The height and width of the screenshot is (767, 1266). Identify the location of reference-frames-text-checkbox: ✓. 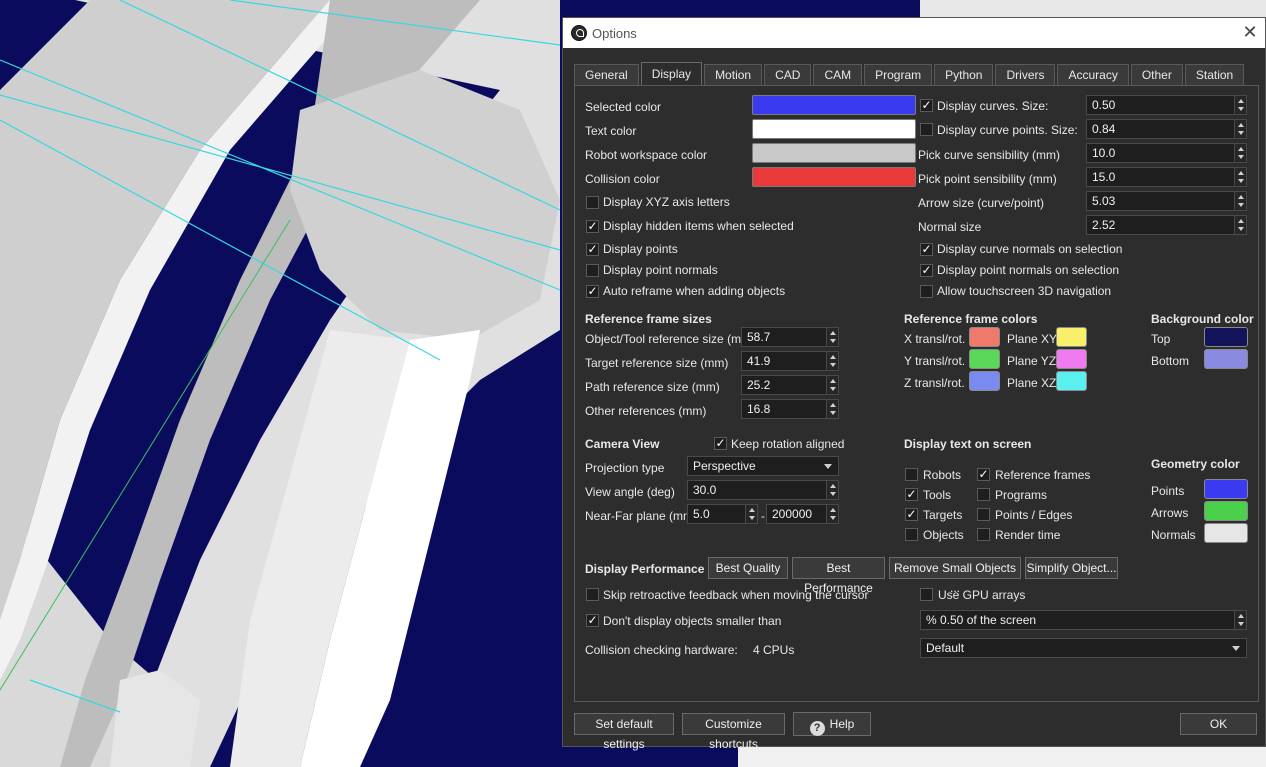
(983, 474).